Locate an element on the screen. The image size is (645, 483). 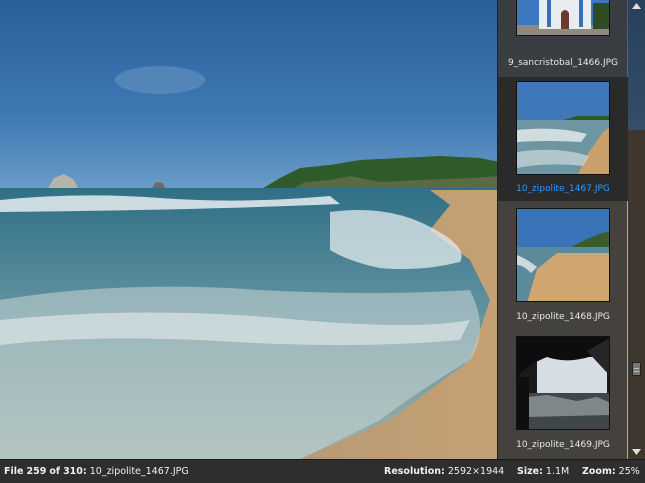
thumbnail-item-selected: 10_zipolite_1467.JPG is located at coordinates (563, 139).